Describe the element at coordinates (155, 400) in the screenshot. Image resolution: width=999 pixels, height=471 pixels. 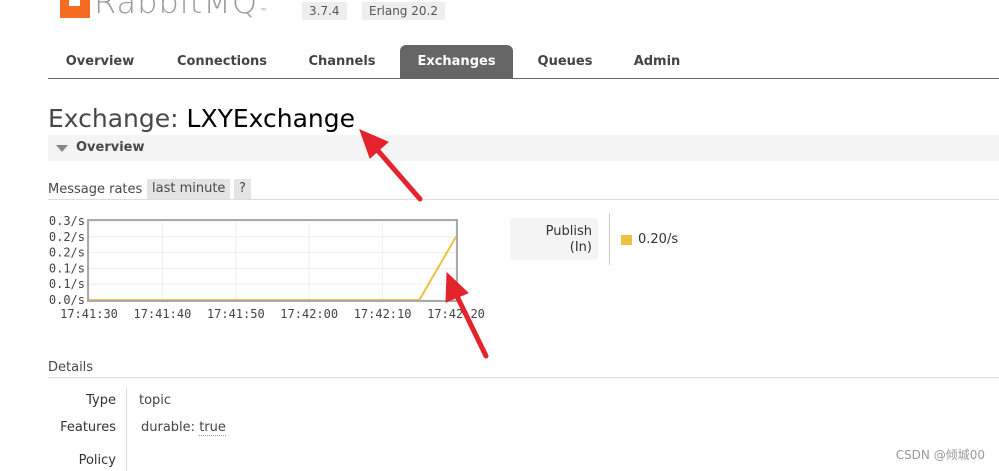
I see `type-value: topic` at that location.